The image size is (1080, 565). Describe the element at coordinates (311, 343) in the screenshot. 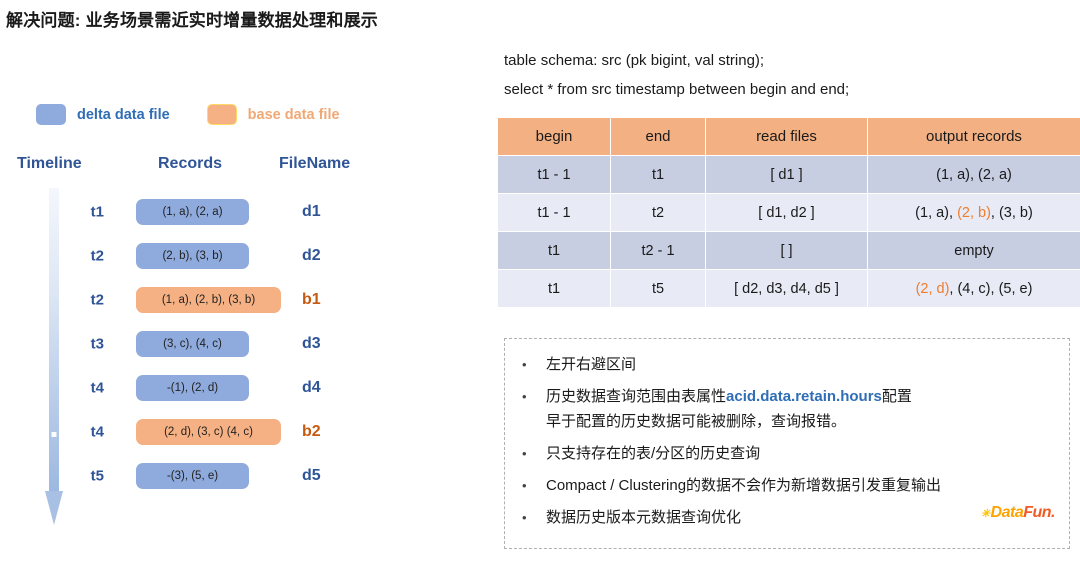

I see `timeline-file-label: d3` at that location.